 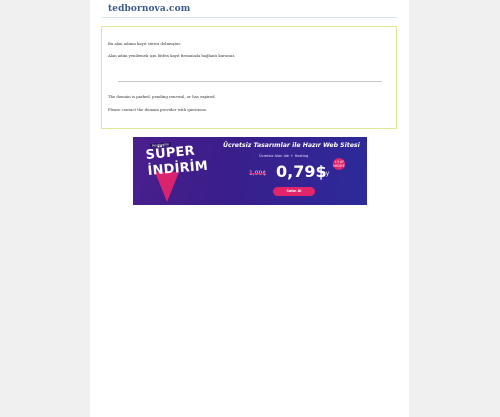 I want to click on ad-gift-badge: +3 AY HEDİYE, so click(x=339, y=164).